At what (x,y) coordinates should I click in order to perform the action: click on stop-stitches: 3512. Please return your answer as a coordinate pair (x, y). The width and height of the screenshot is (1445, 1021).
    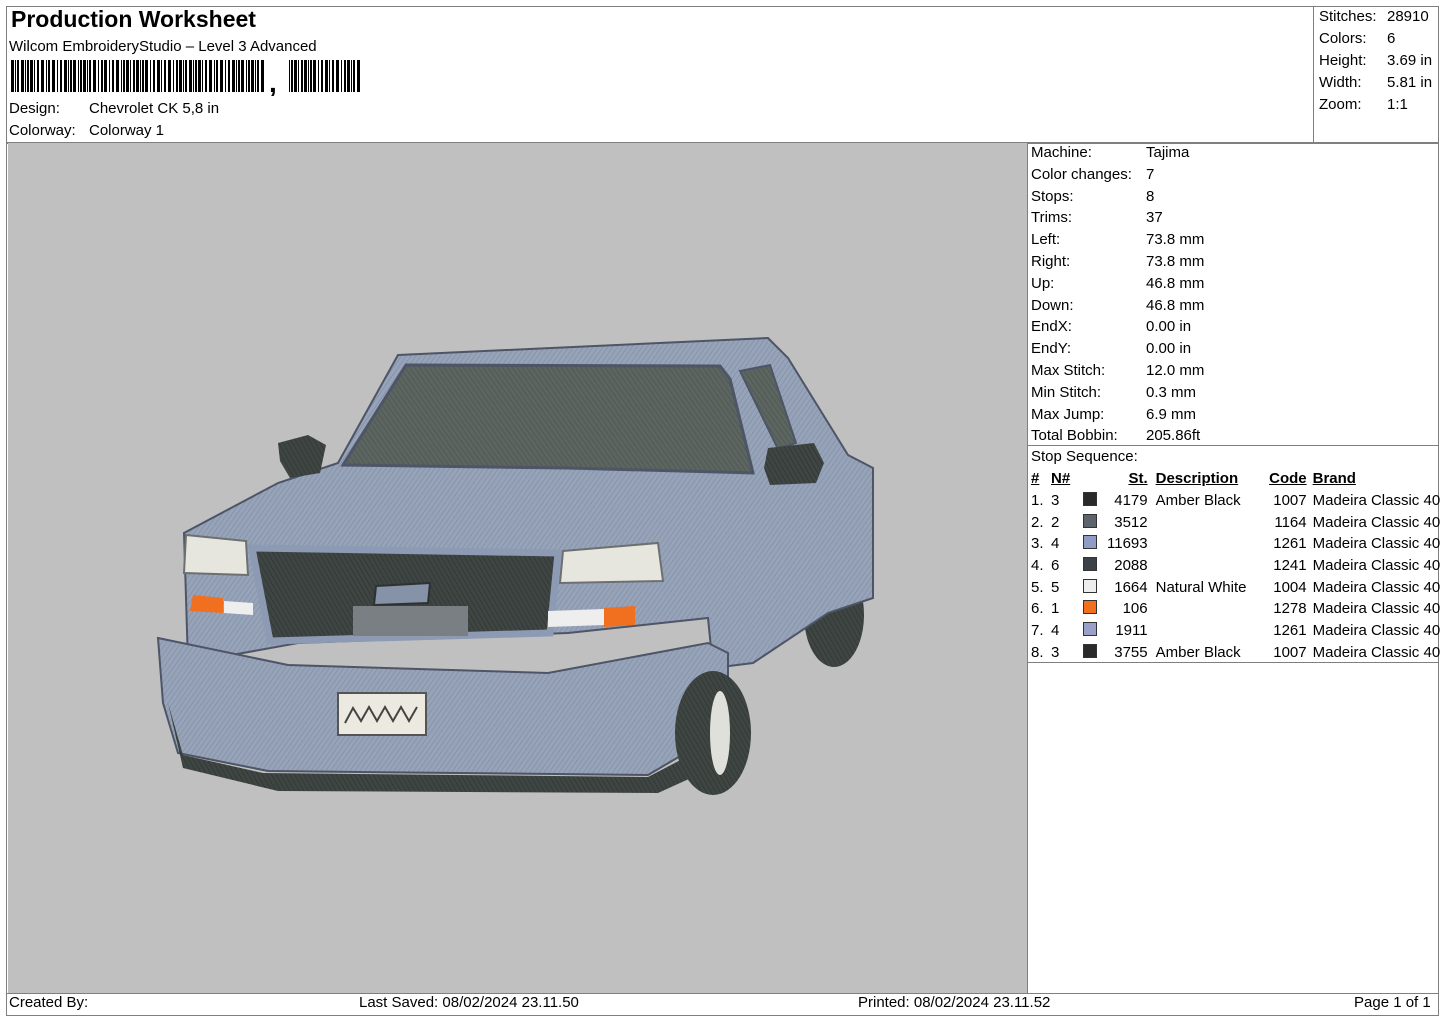
    Looking at the image, I should click on (1131, 522).